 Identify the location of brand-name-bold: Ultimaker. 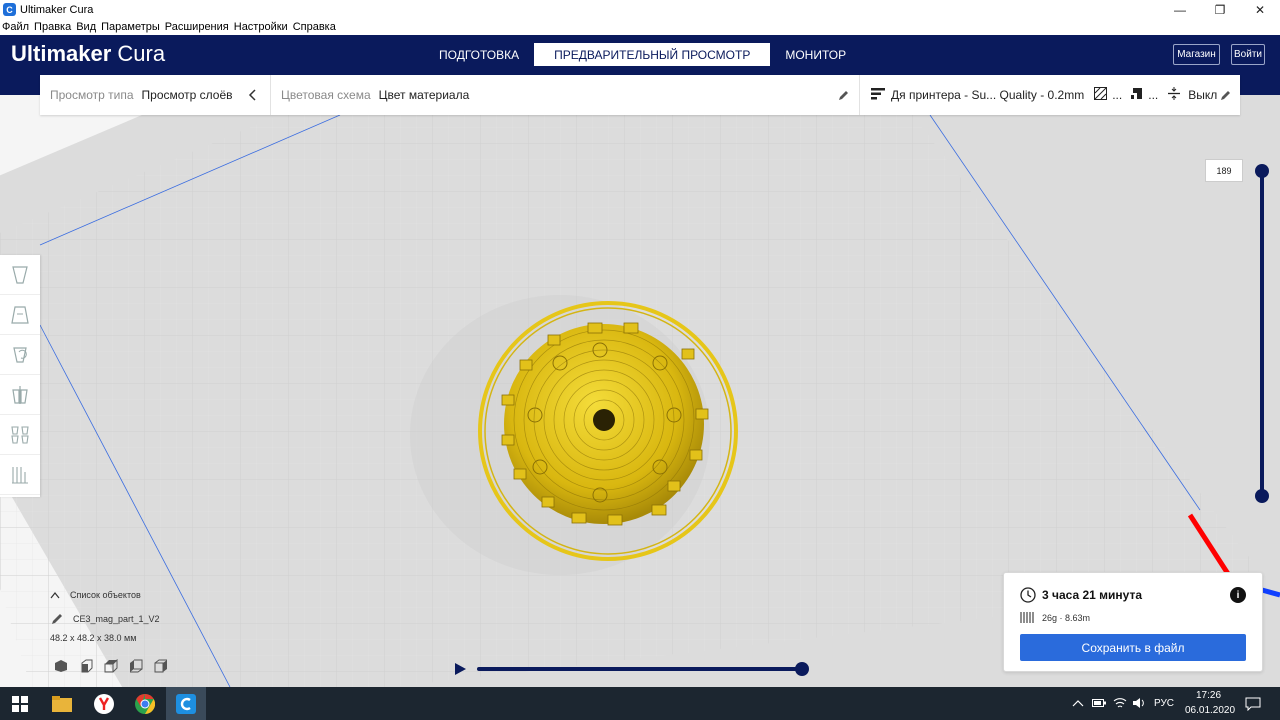
(61, 53).